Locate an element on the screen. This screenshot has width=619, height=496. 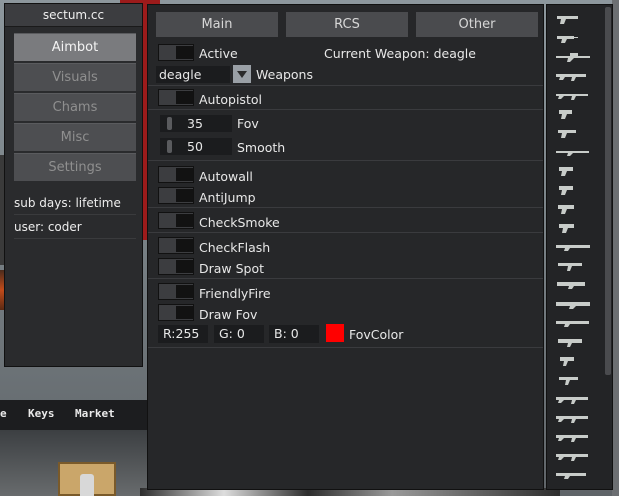
green-value-field: G: 0 is located at coordinates (239, 334).